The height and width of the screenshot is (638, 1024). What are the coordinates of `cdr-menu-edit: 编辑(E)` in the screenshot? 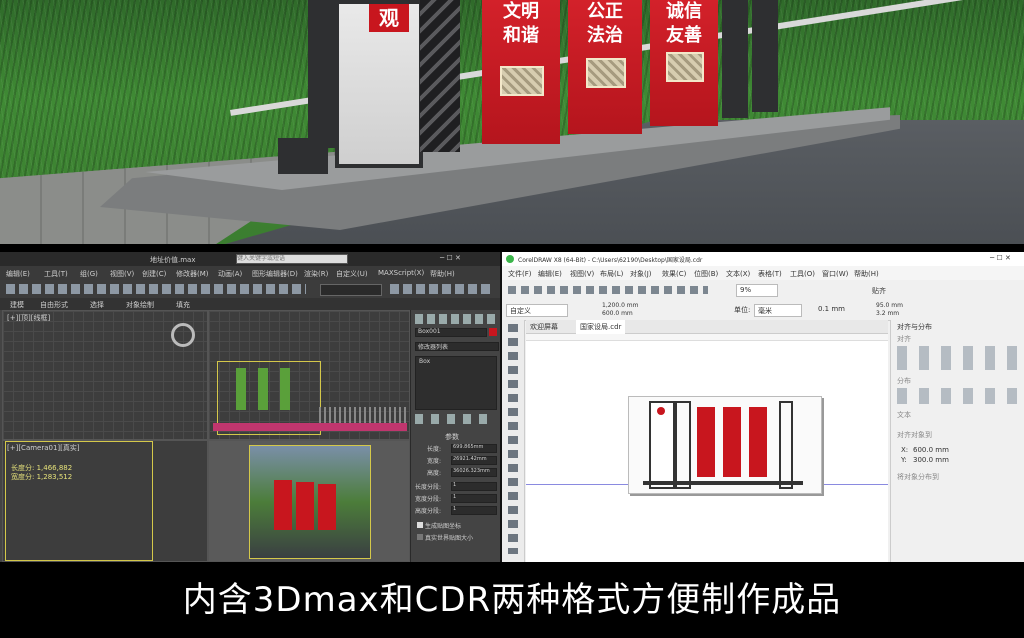 It's located at (550, 274).